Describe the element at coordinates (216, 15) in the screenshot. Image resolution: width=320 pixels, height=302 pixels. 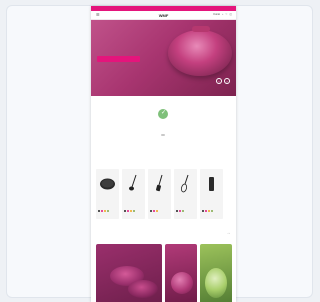
I see `account-link: Konto` at that location.